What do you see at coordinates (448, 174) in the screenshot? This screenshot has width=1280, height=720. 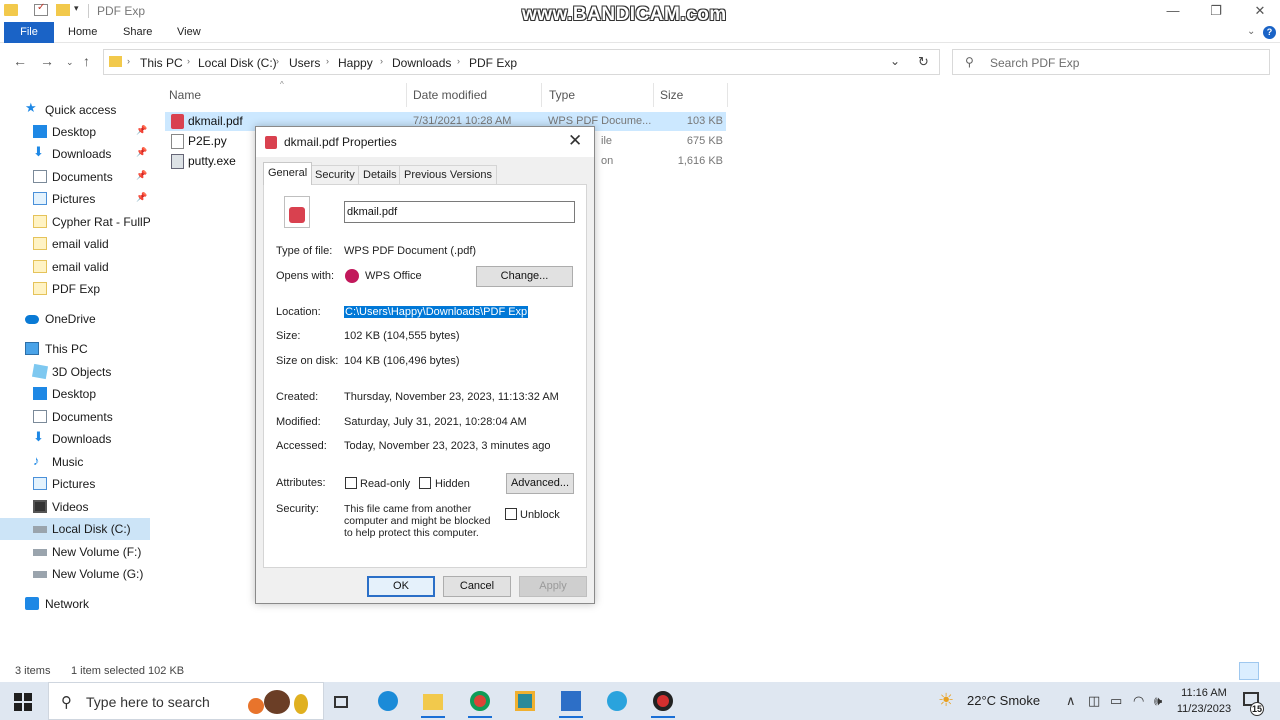 I see `tab-previous-versions: Previous Versions` at bounding box center [448, 174].